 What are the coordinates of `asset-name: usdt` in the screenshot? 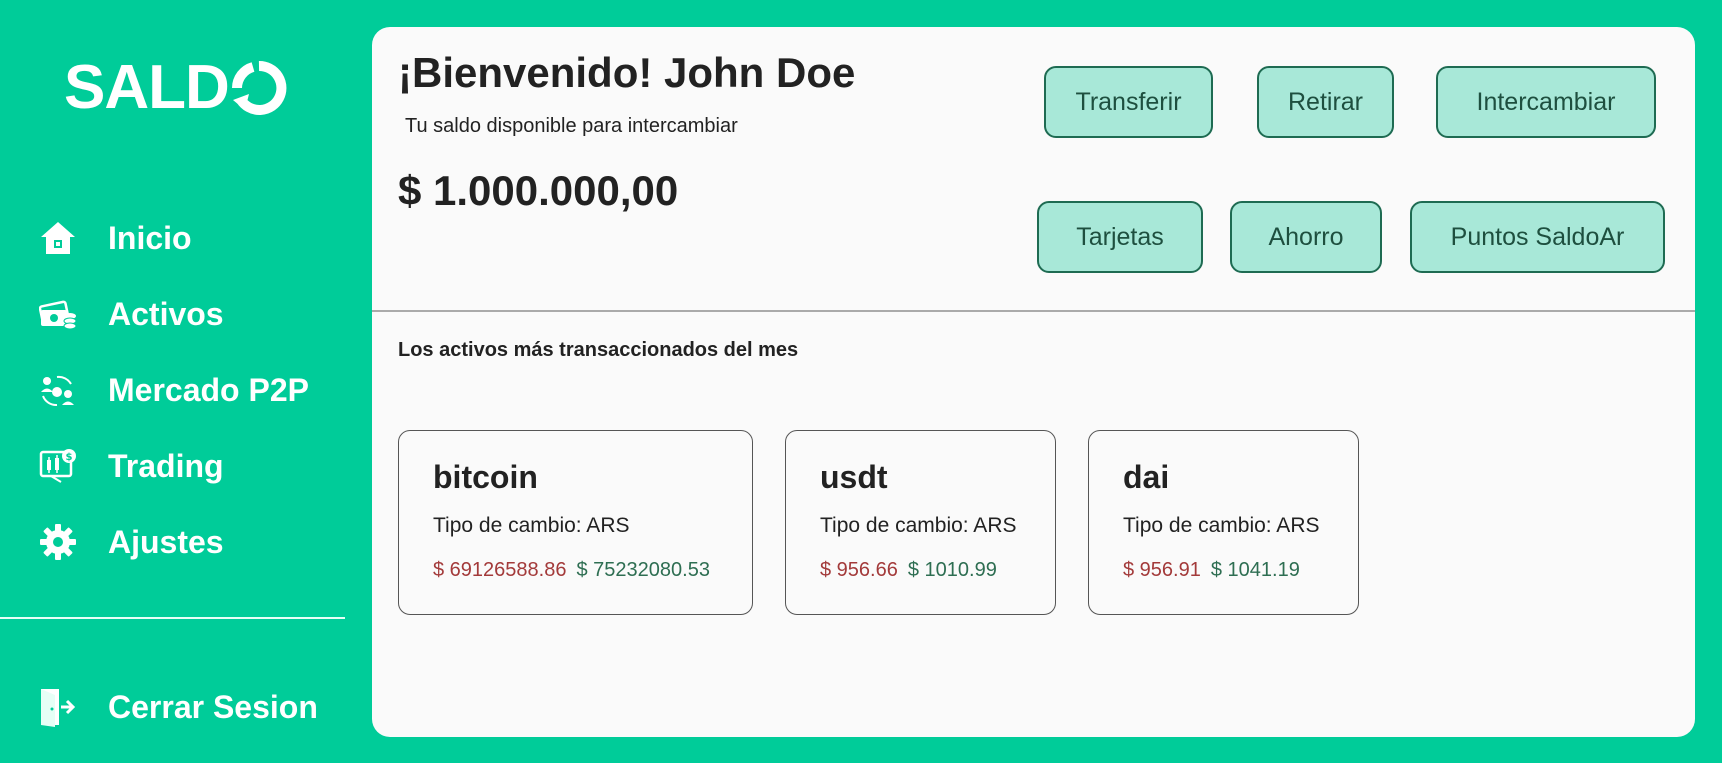 It's located at (854, 477).